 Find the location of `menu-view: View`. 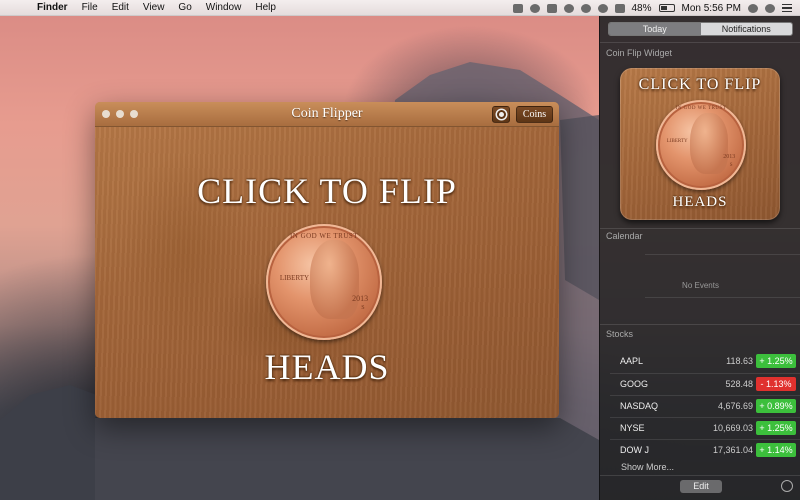

menu-view: View is located at coordinates (154, 7).